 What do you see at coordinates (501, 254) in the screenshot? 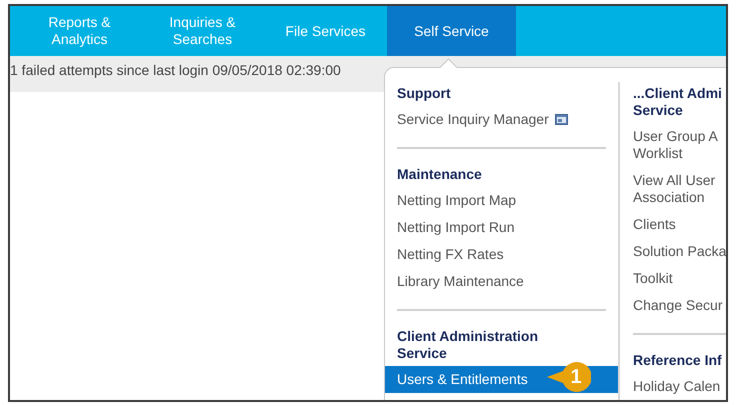
I see `menu-item: Netting FX Rates` at bounding box center [501, 254].